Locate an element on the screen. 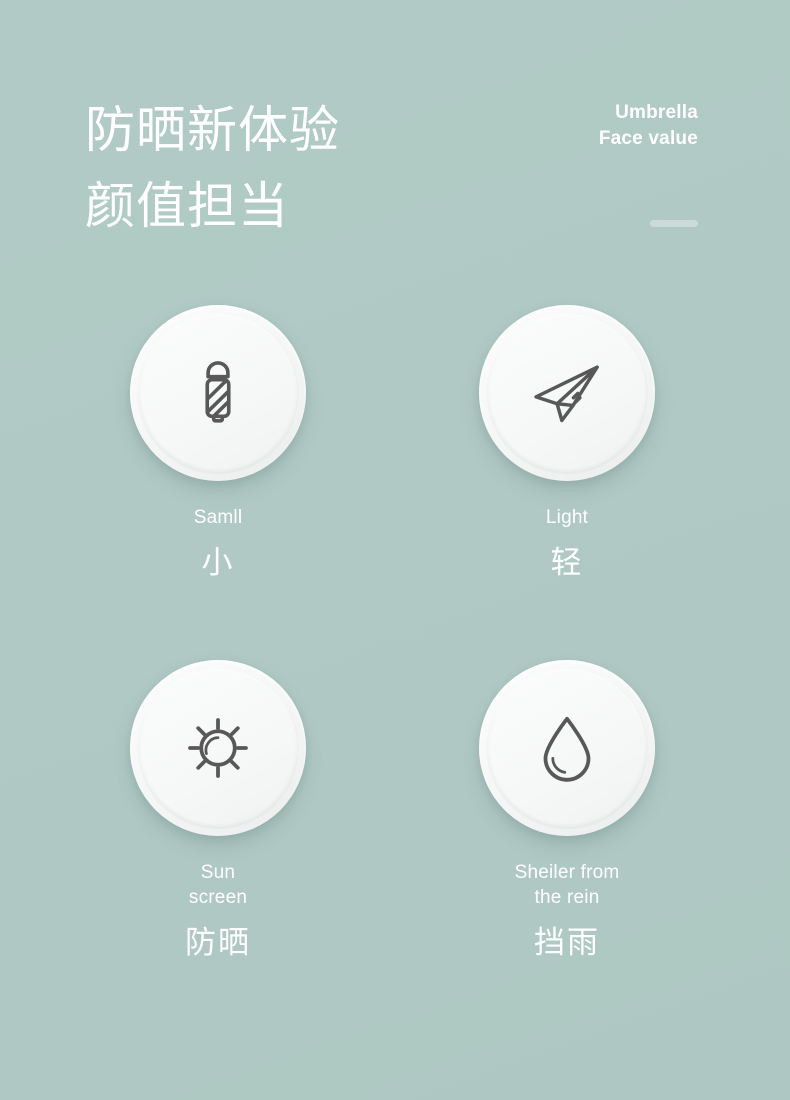  caption-en-line: screen is located at coordinates (218, 897).